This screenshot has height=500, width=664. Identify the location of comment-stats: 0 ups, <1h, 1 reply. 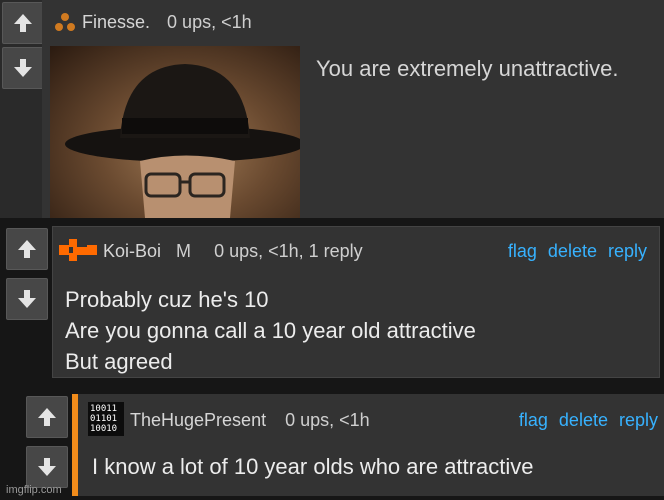
(288, 251).